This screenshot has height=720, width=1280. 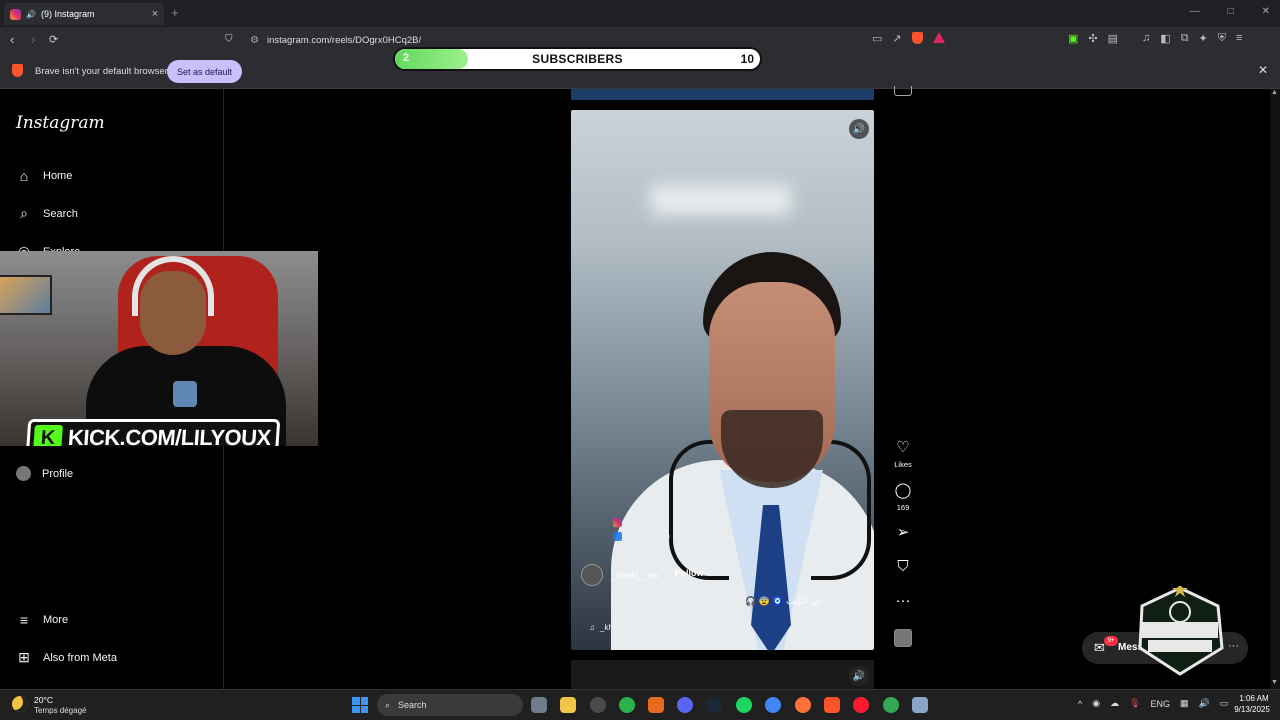 What do you see at coordinates (205, 71) in the screenshot?
I see `set-as-default-button: Set as default` at bounding box center [205, 71].